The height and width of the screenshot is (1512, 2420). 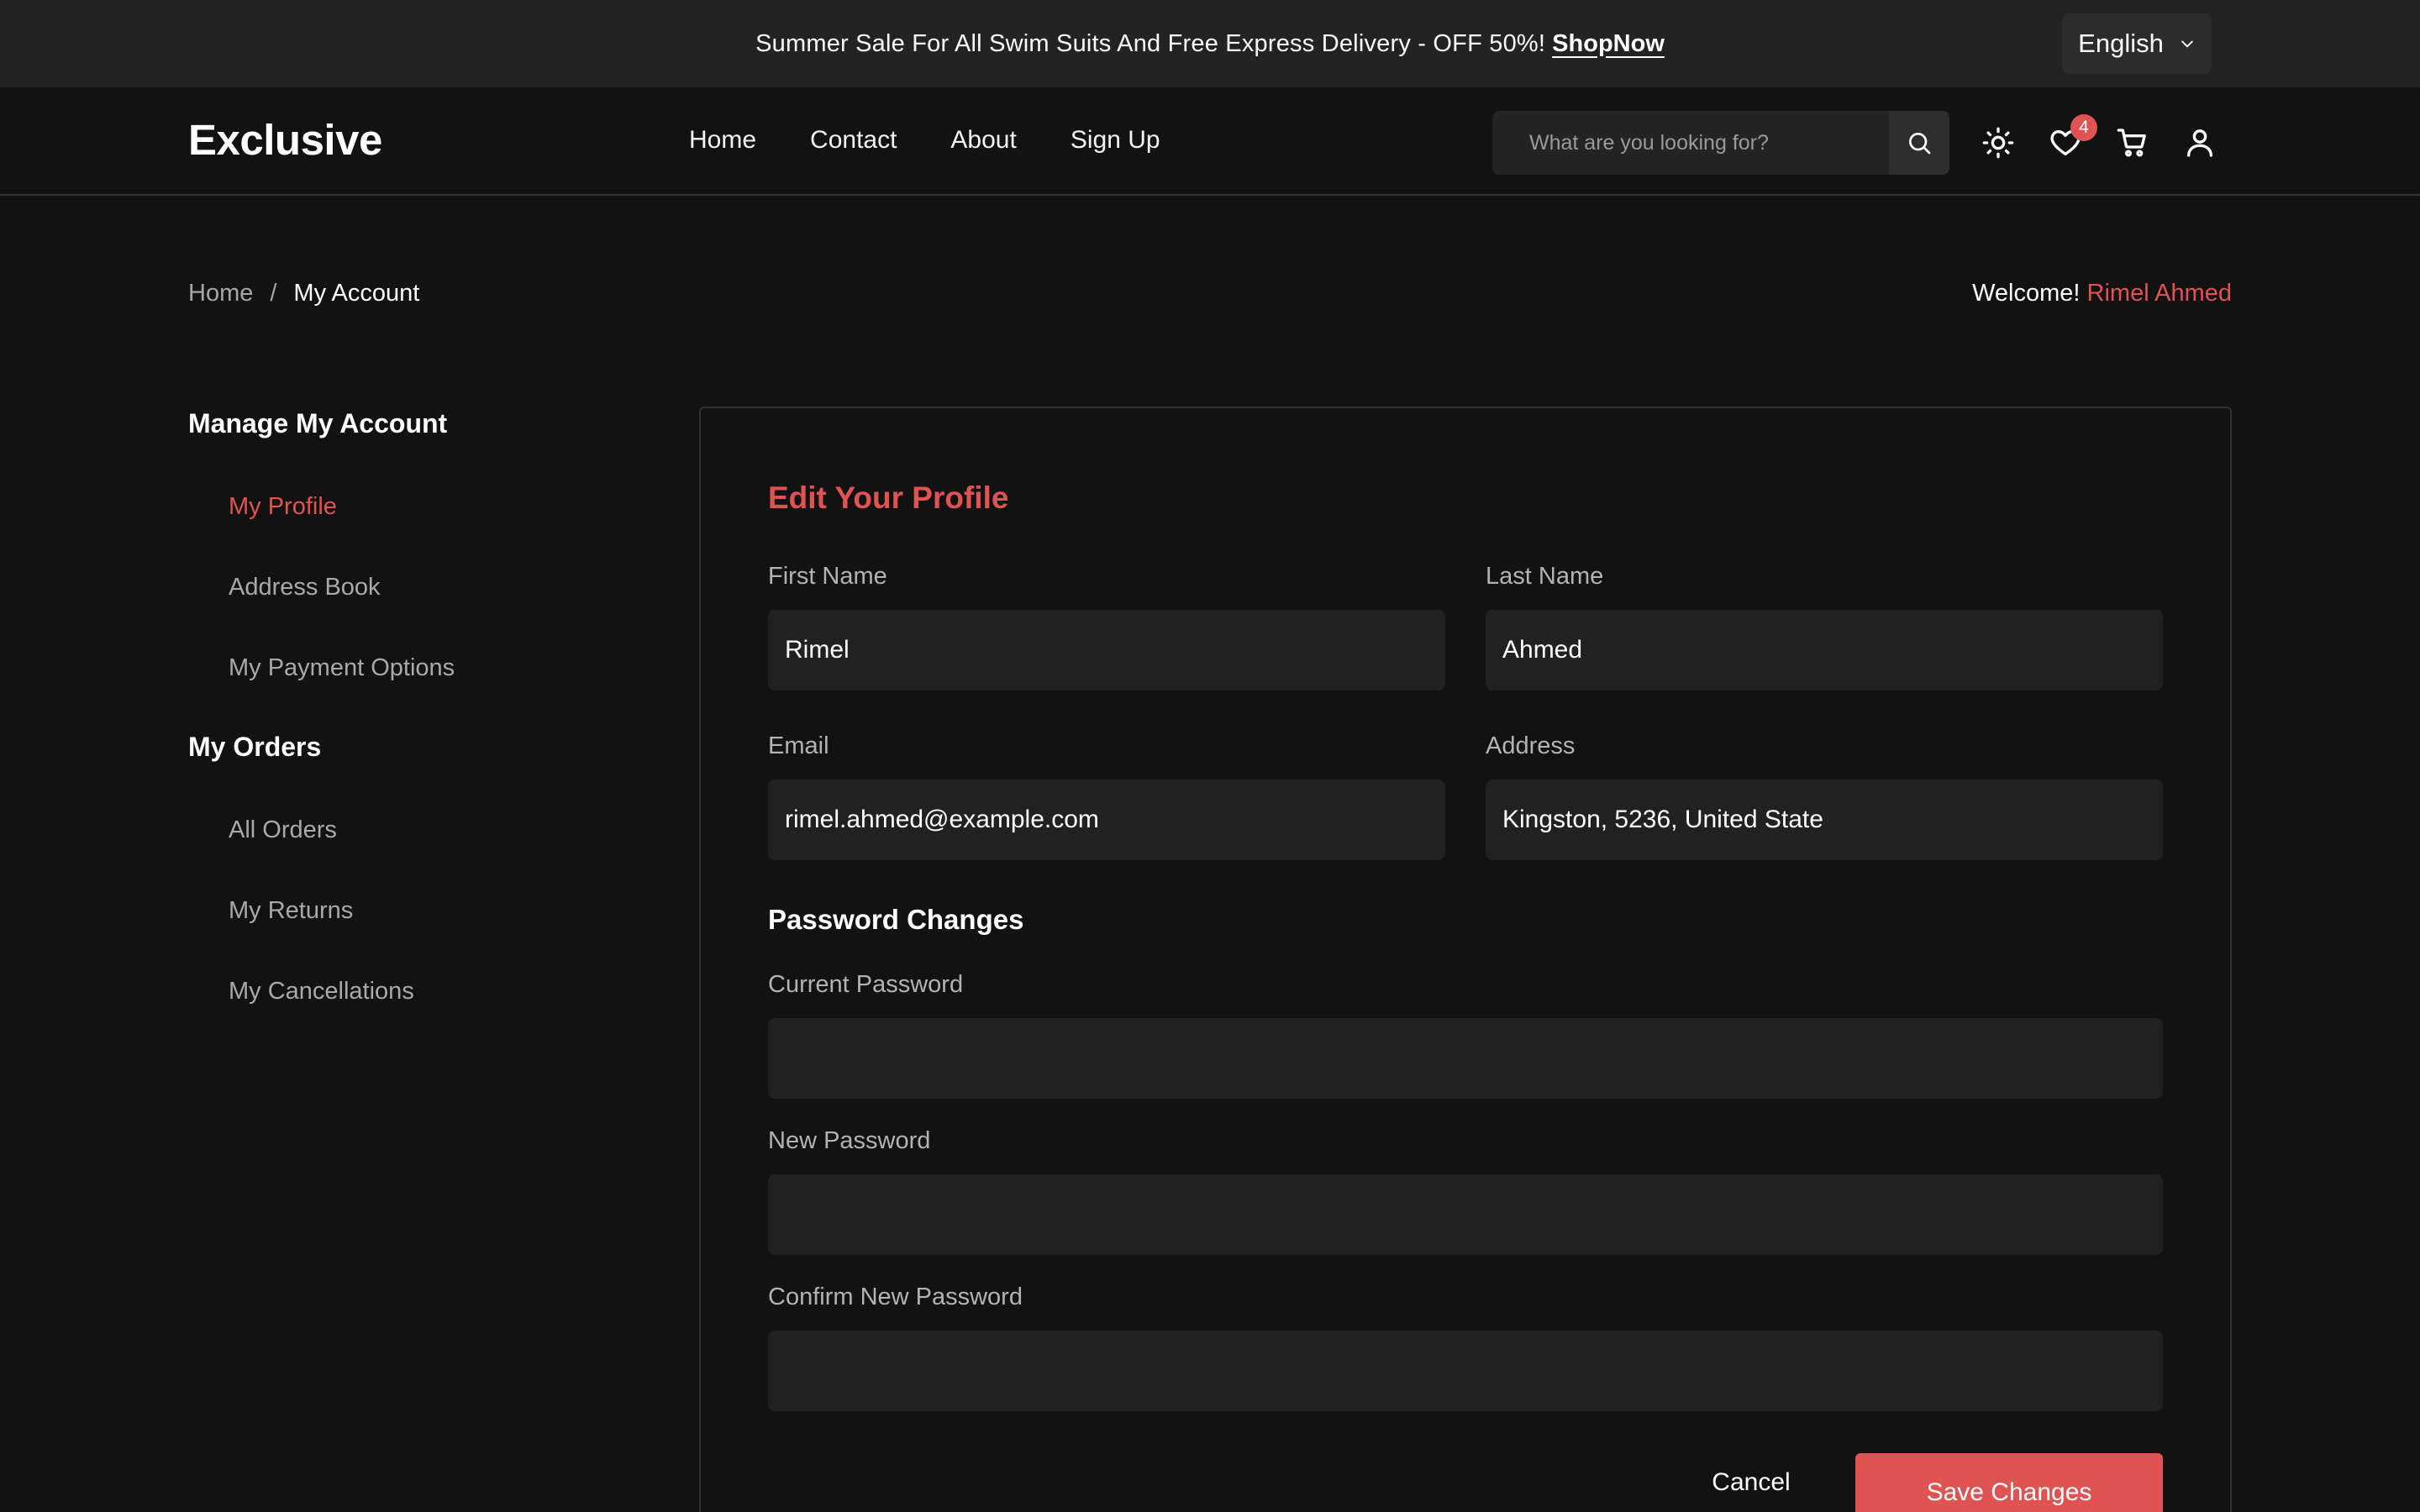 I want to click on search-bar, so click(x=1720, y=143).